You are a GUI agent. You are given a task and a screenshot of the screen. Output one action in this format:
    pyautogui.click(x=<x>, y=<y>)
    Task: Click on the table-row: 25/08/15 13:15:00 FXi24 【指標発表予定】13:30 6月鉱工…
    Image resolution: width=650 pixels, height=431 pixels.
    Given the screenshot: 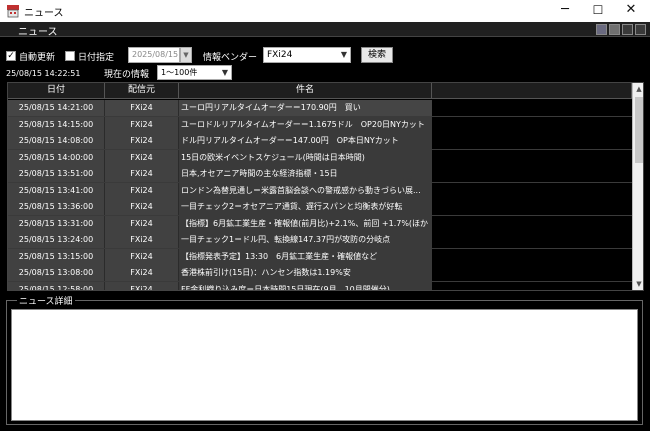 What is the action you would take?
    pyautogui.click(x=320, y=256)
    